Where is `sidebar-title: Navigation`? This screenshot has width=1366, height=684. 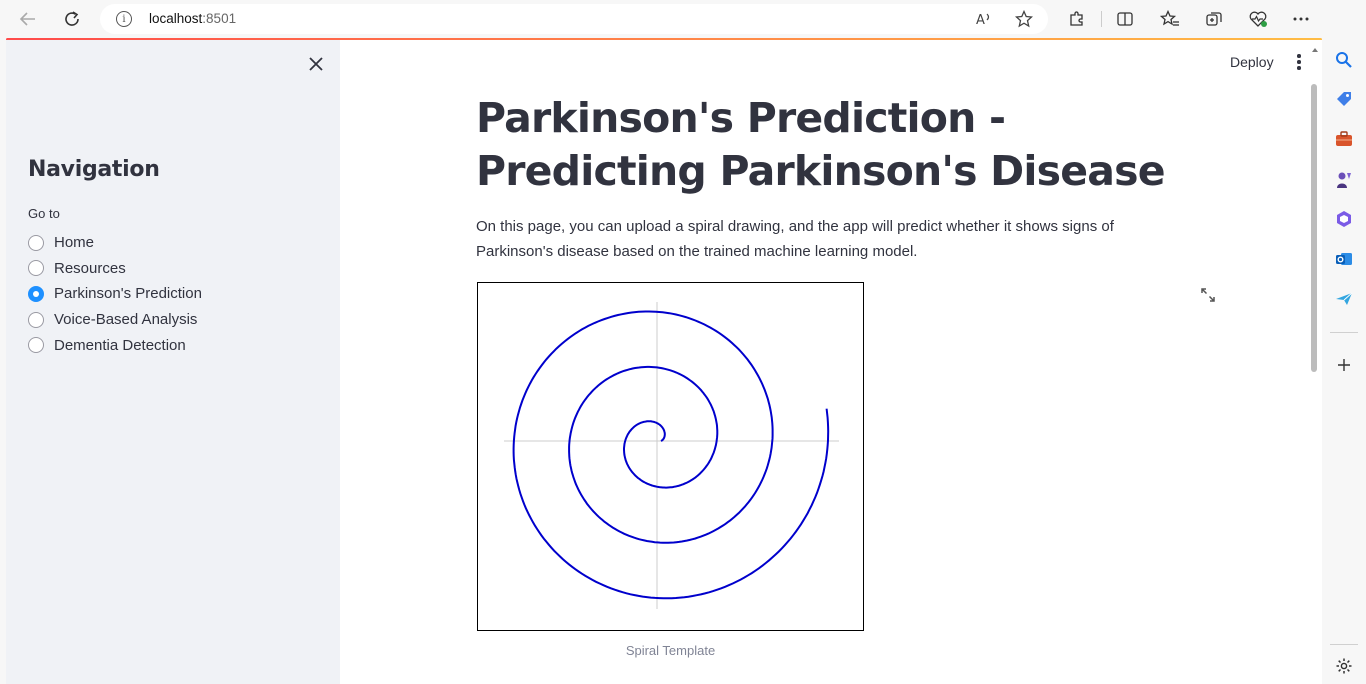 sidebar-title: Navigation is located at coordinates (94, 169).